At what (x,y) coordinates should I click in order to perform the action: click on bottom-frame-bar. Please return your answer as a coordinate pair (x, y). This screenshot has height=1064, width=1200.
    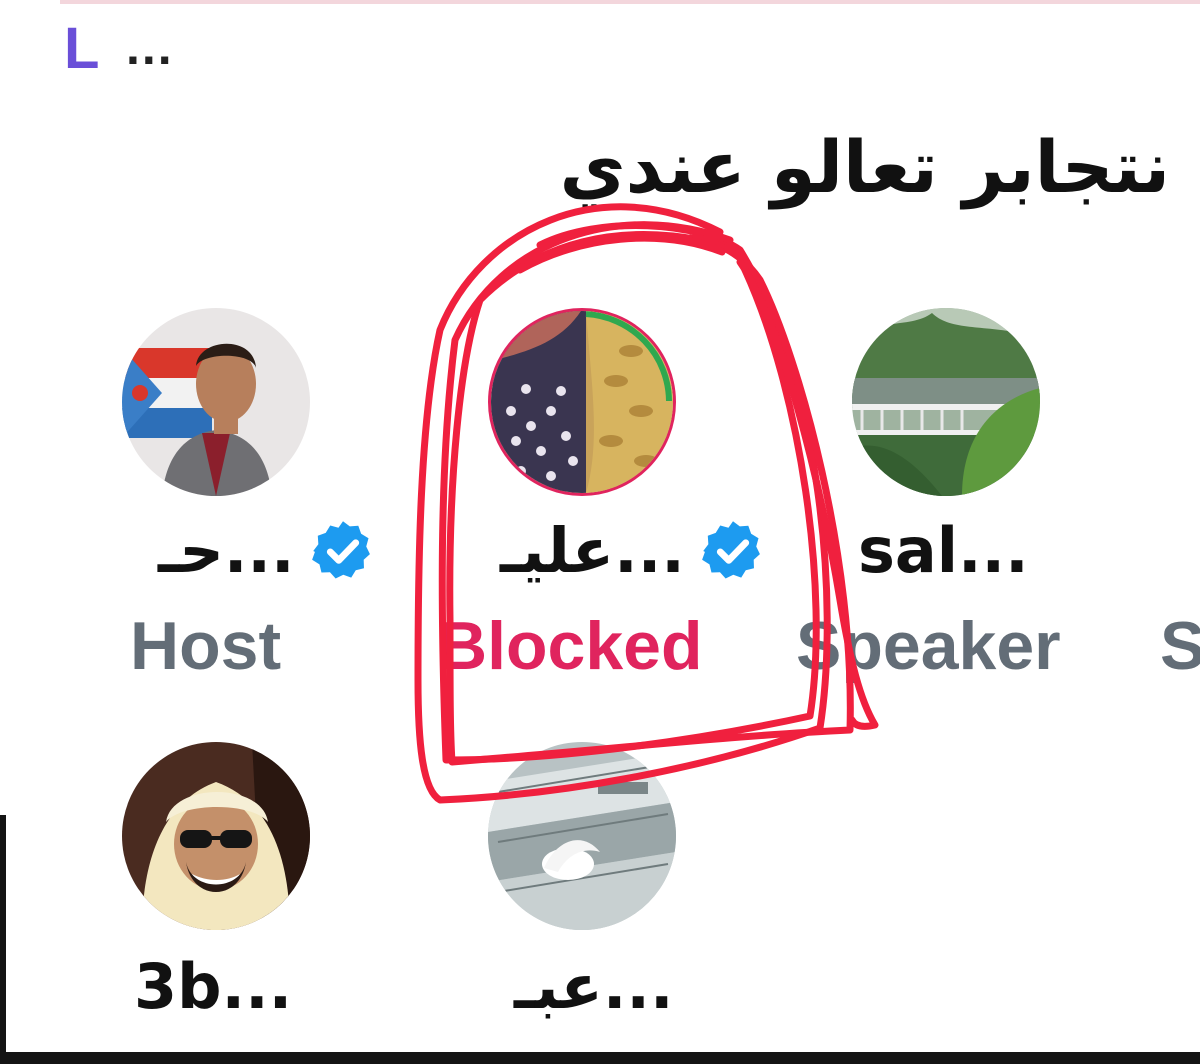
    Looking at the image, I should click on (600, 1058).